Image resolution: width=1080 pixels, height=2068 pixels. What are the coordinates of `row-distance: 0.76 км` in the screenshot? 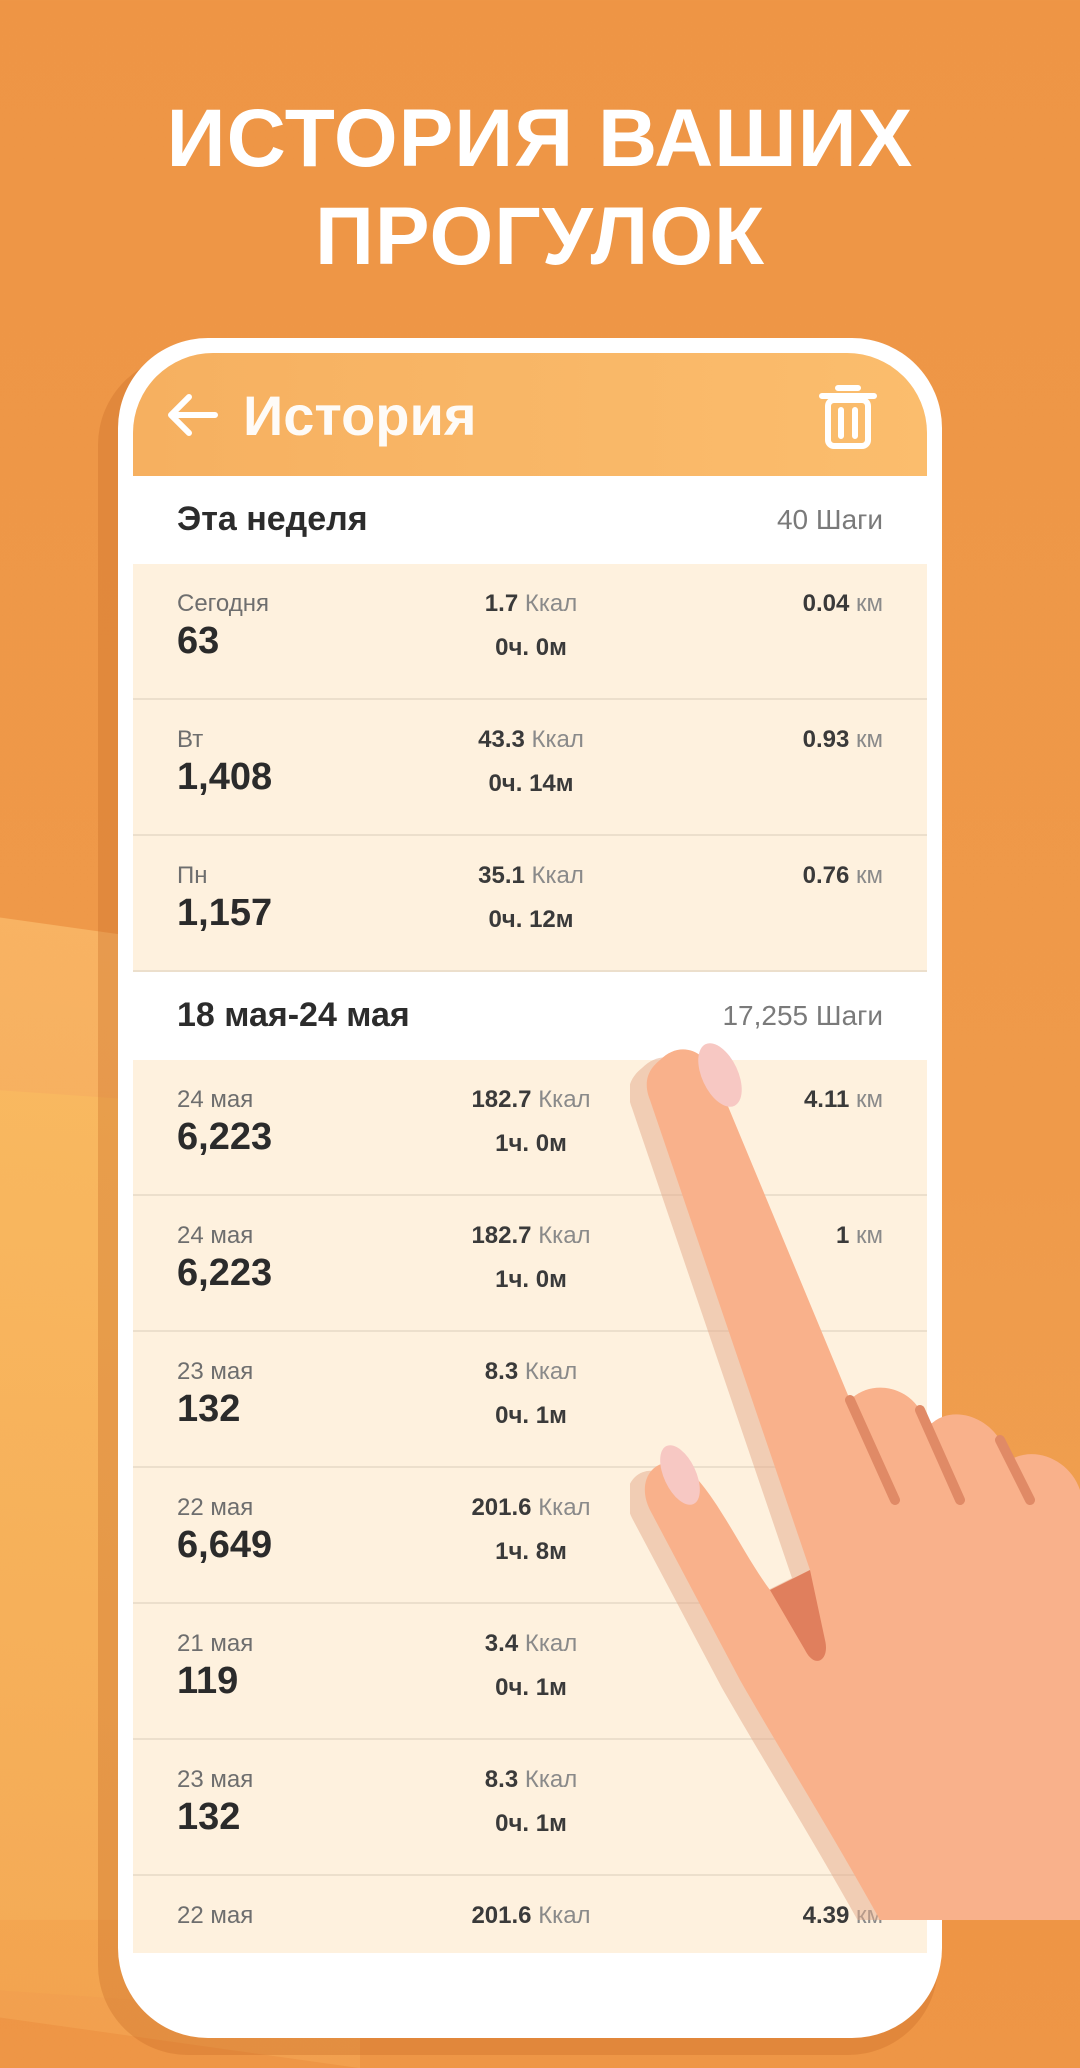 It's located at (843, 876).